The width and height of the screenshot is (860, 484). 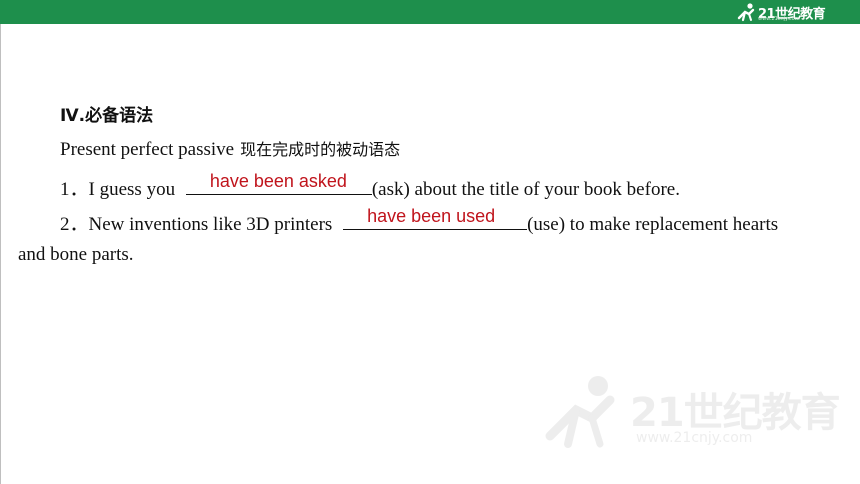 I want to click on question-2-before: New inventions like 3D printers, so click(x=210, y=224).